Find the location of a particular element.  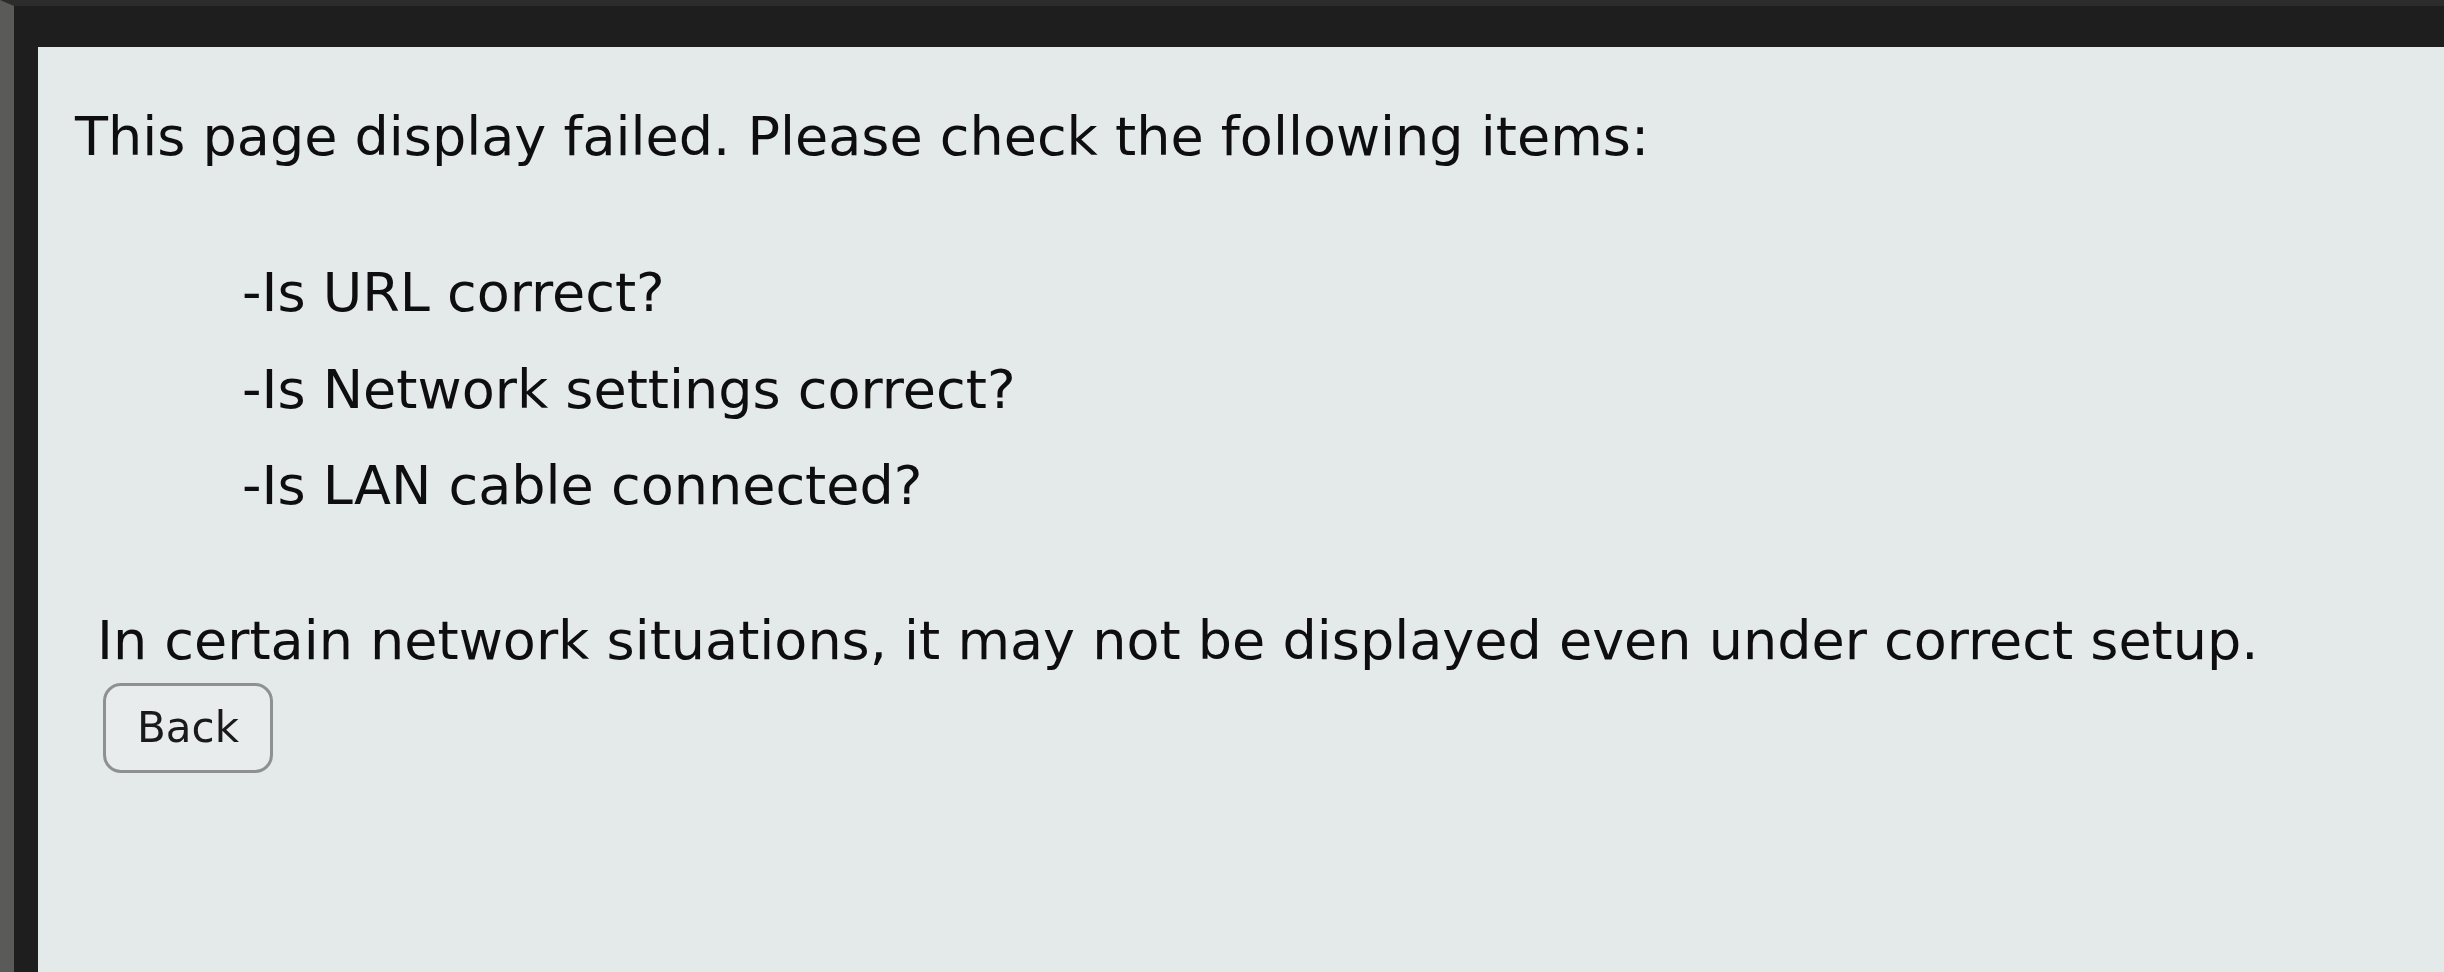

back-button: Back is located at coordinates (188, 728).